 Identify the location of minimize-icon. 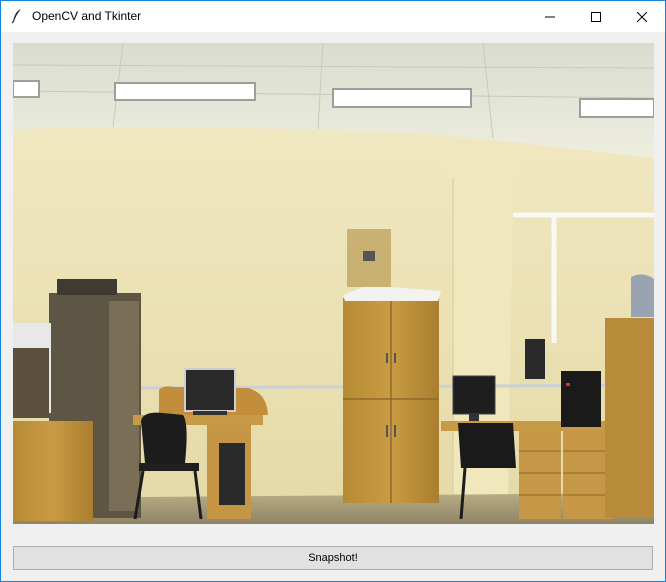
(550, 16).